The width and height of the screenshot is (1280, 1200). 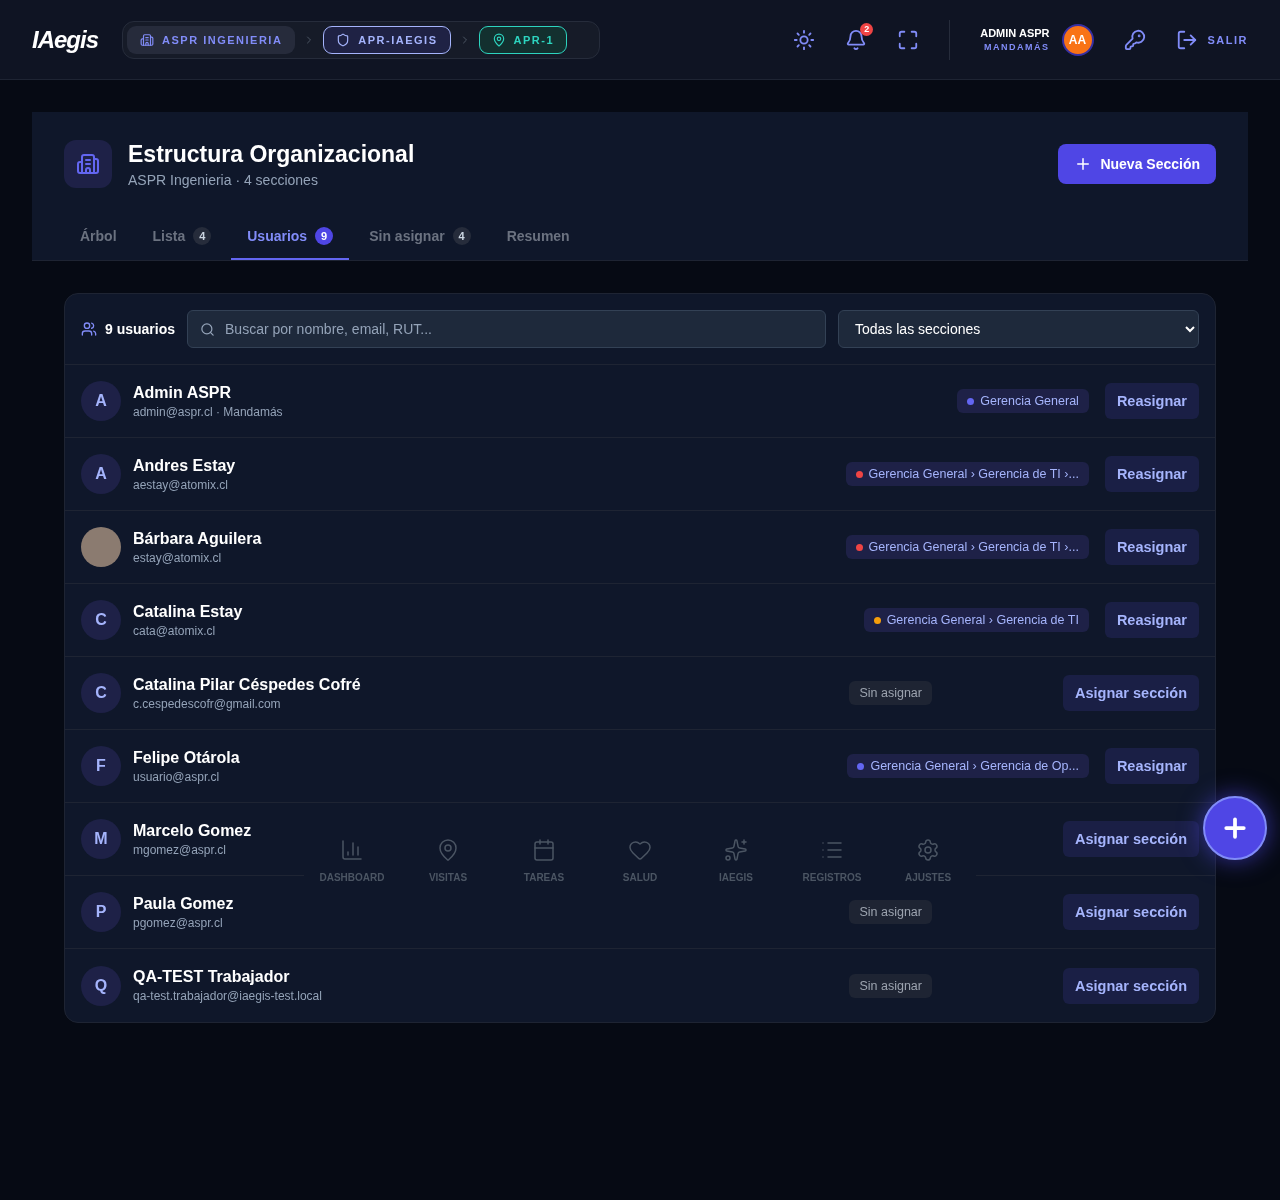 I want to click on notification-count: 2, so click(x=867, y=29).